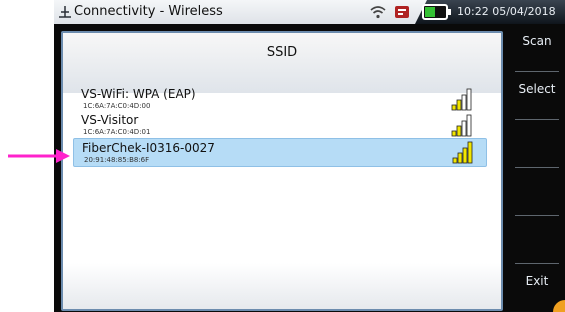 This screenshot has height=312, width=565. Describe the element at coordinates (378, 12) in the screenshot. I see `wifi-icon` at that location.